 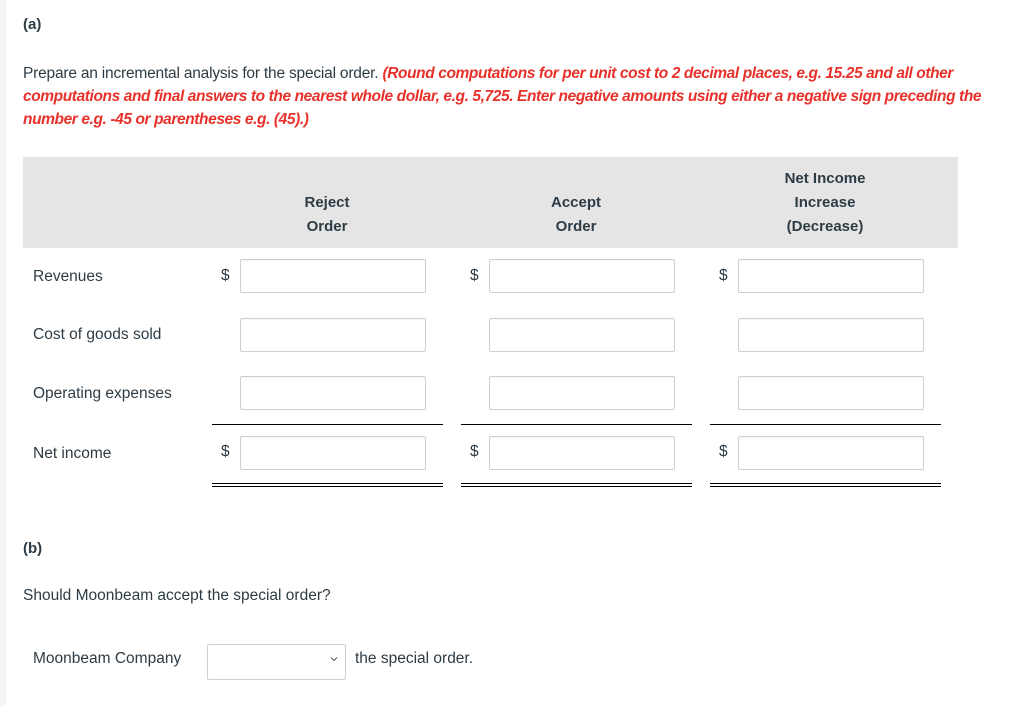 What do you see at coordinates (3, 353) in the screenshot?
I see `left-border` at bounding box center [3, 353].